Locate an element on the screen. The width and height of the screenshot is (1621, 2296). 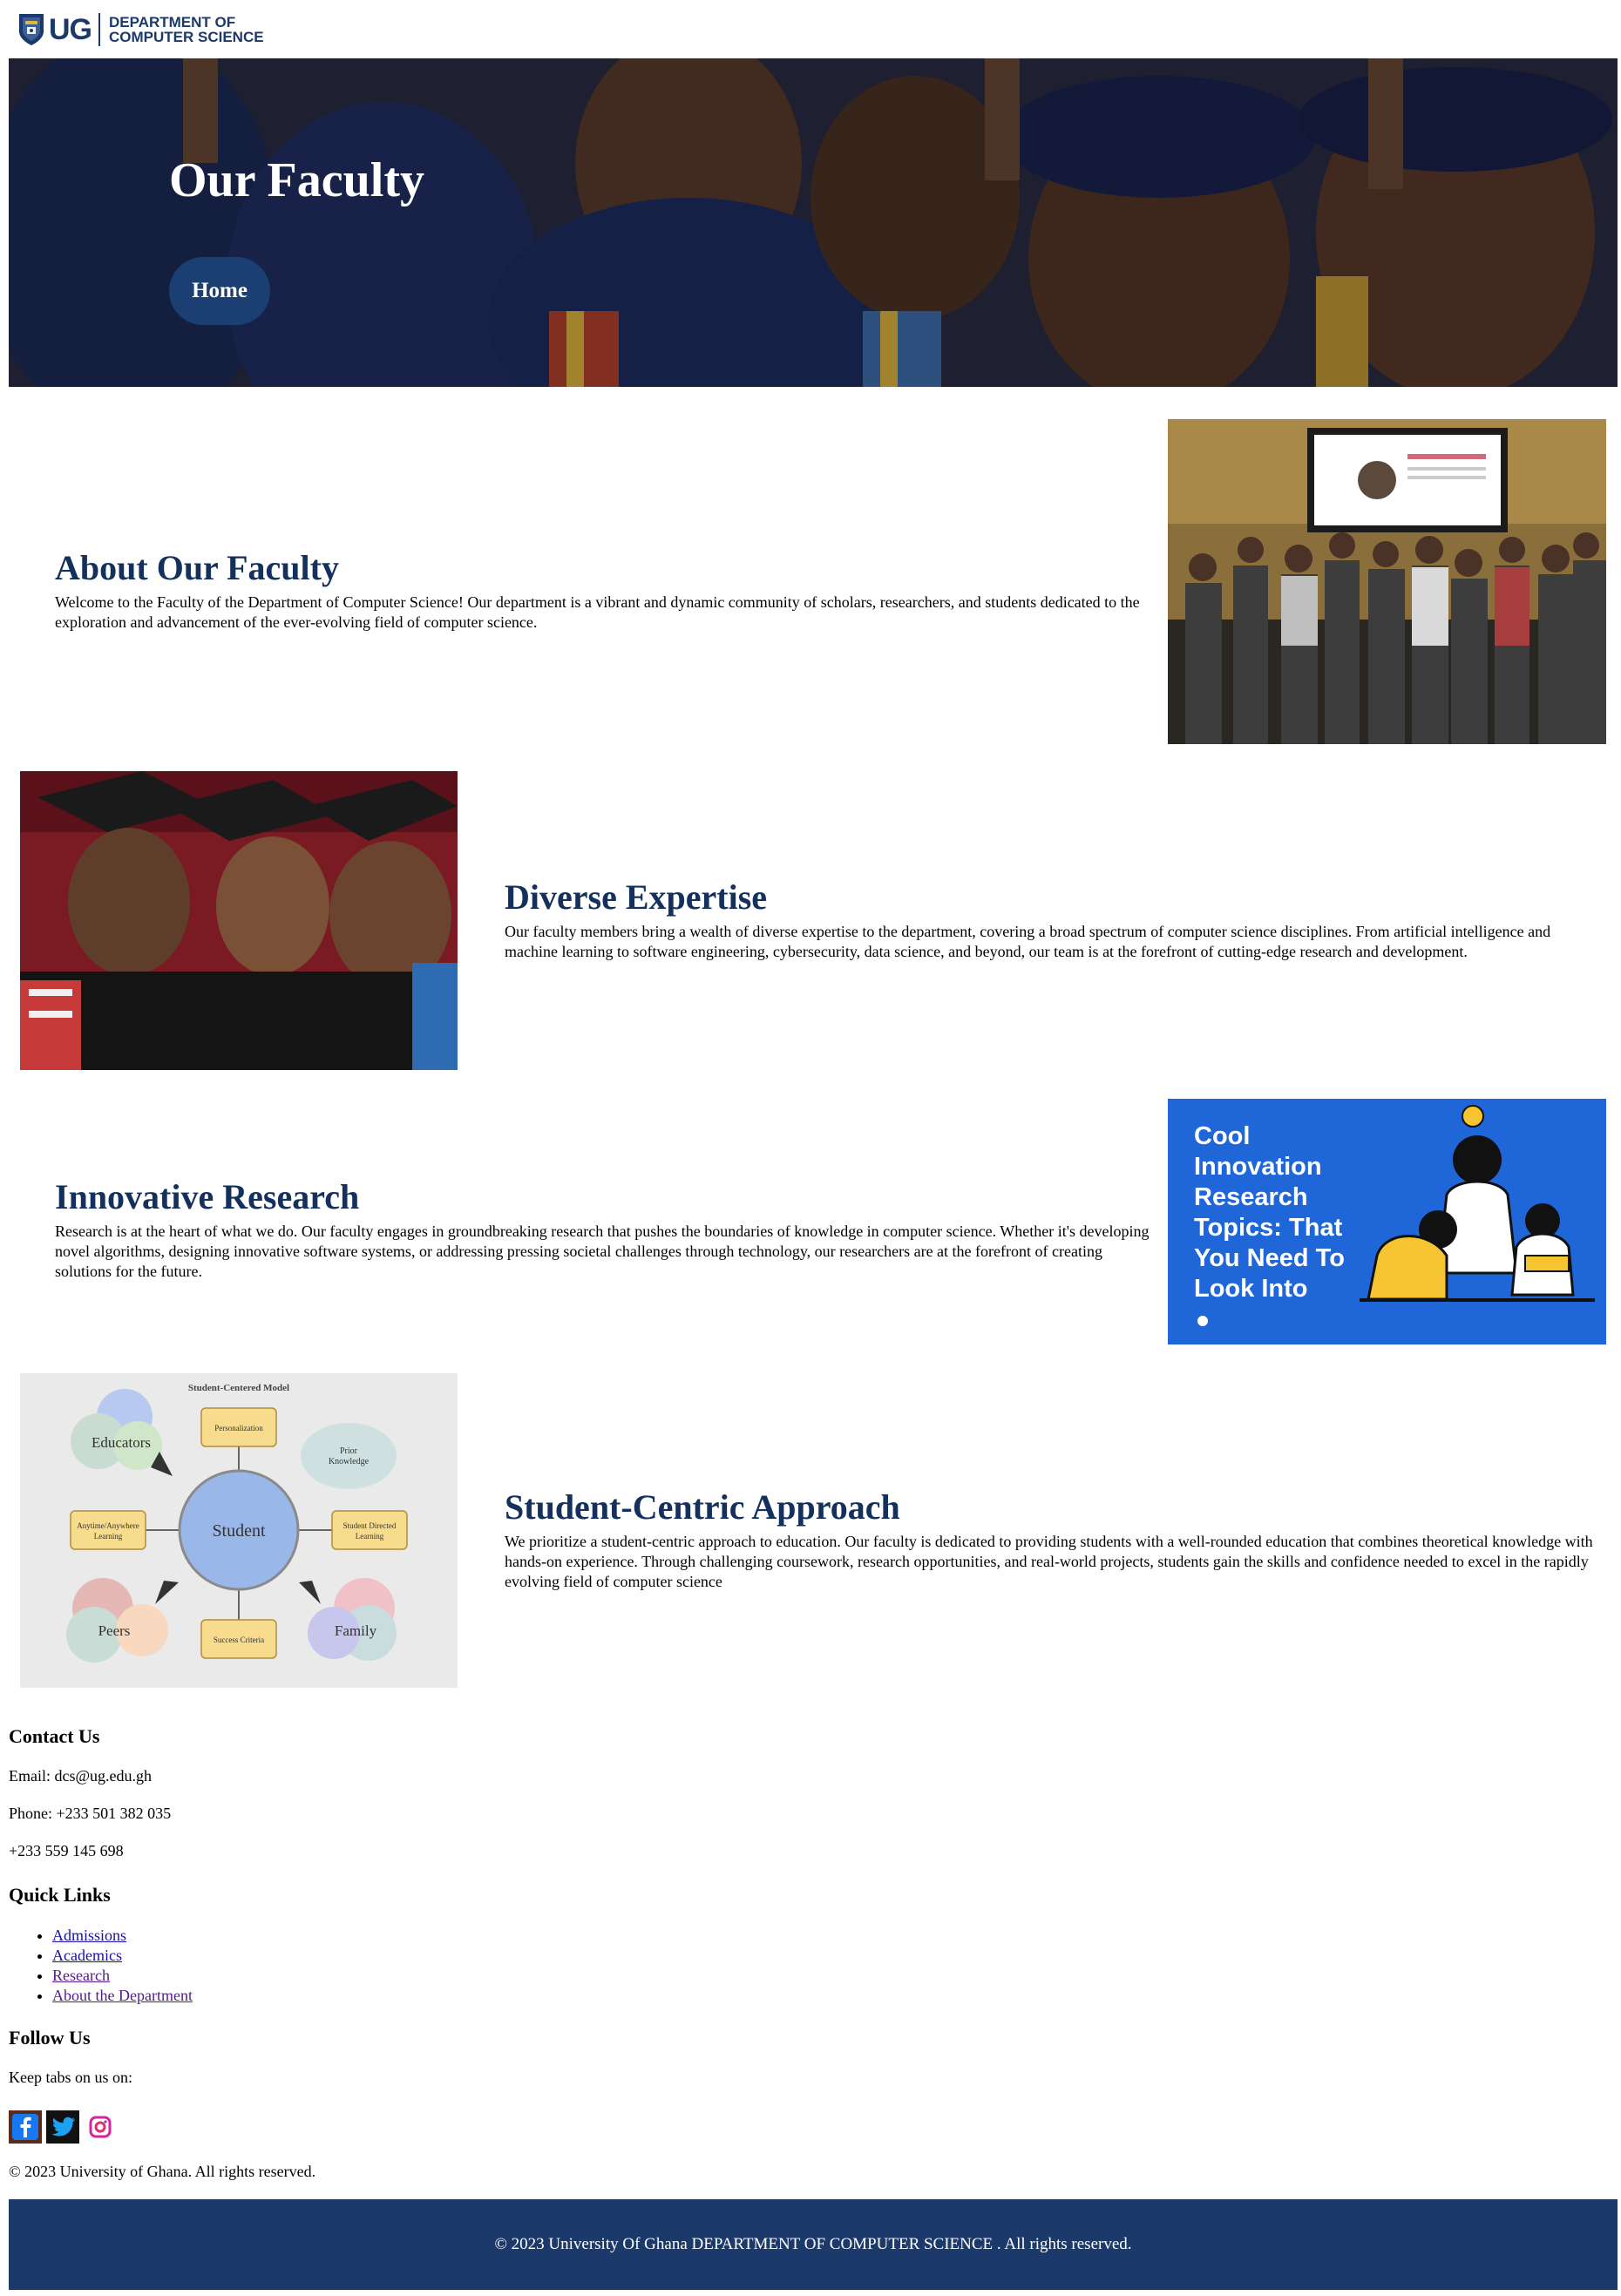
home-button: Home is located at coordinates (219, 291).